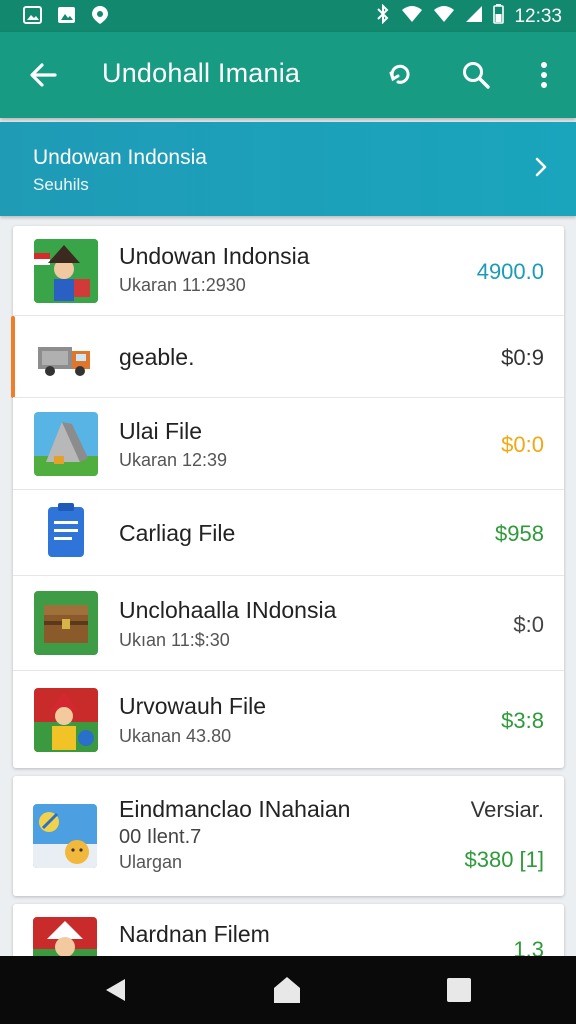 This screenshot has width=576, height=1024. Describe the element at coordinates (504, 859) in the screenshot. I see `item-price: $380 [1]` at that location.